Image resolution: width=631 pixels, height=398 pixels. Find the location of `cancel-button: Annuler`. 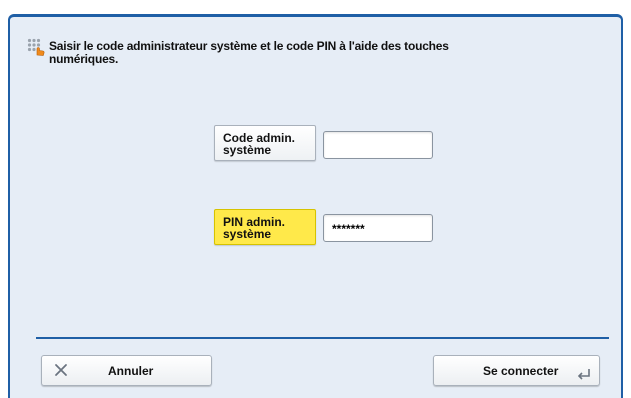

cancel-button: Annuler is located at coordinates (126, 370).